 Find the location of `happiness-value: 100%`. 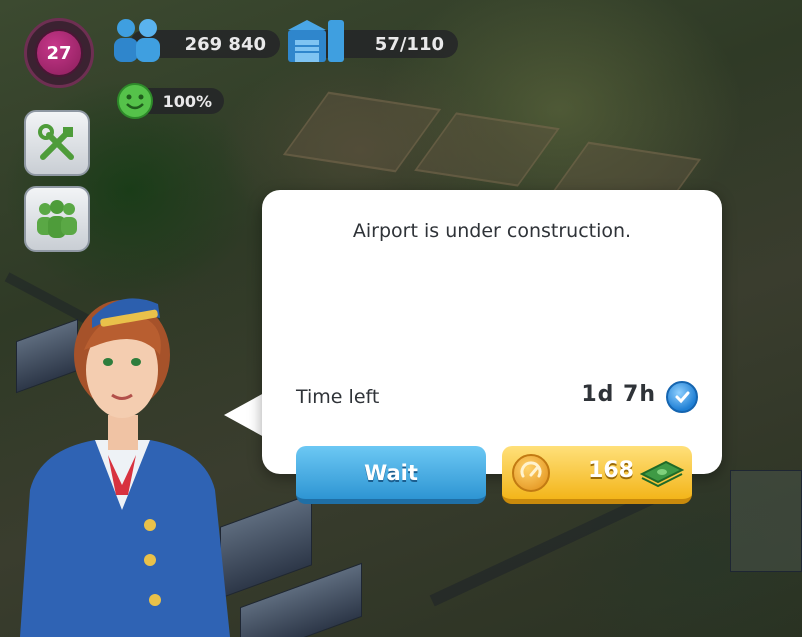

happiness-value: 100% is located at coordinates (187, 101).